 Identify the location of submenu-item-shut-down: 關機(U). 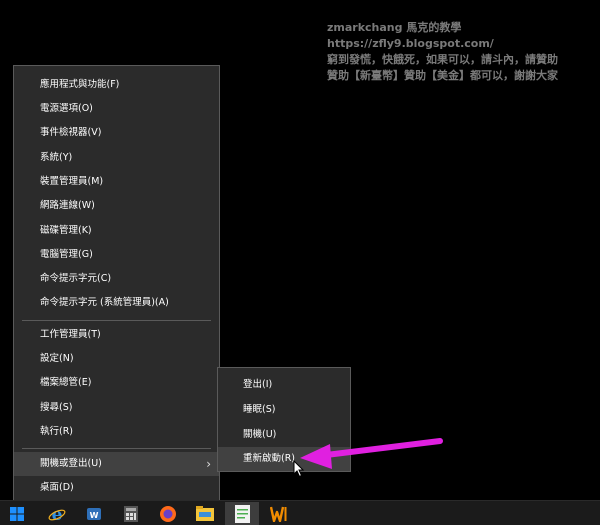
(284, 435).